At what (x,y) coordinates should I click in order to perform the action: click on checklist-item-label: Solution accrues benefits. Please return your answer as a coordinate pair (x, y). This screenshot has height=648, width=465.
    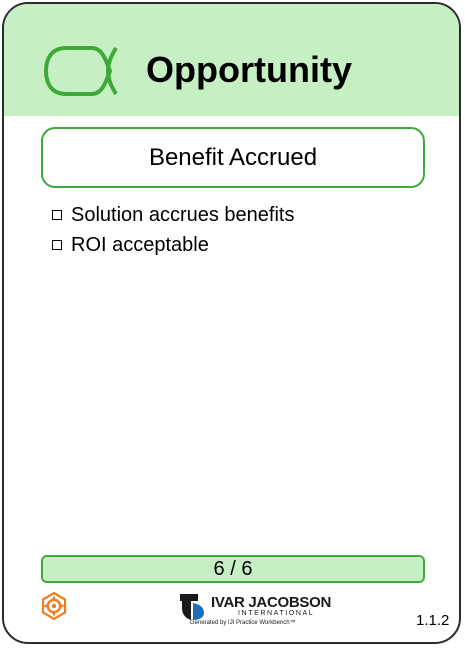
    Looking at the image, I should click on (183, 214).